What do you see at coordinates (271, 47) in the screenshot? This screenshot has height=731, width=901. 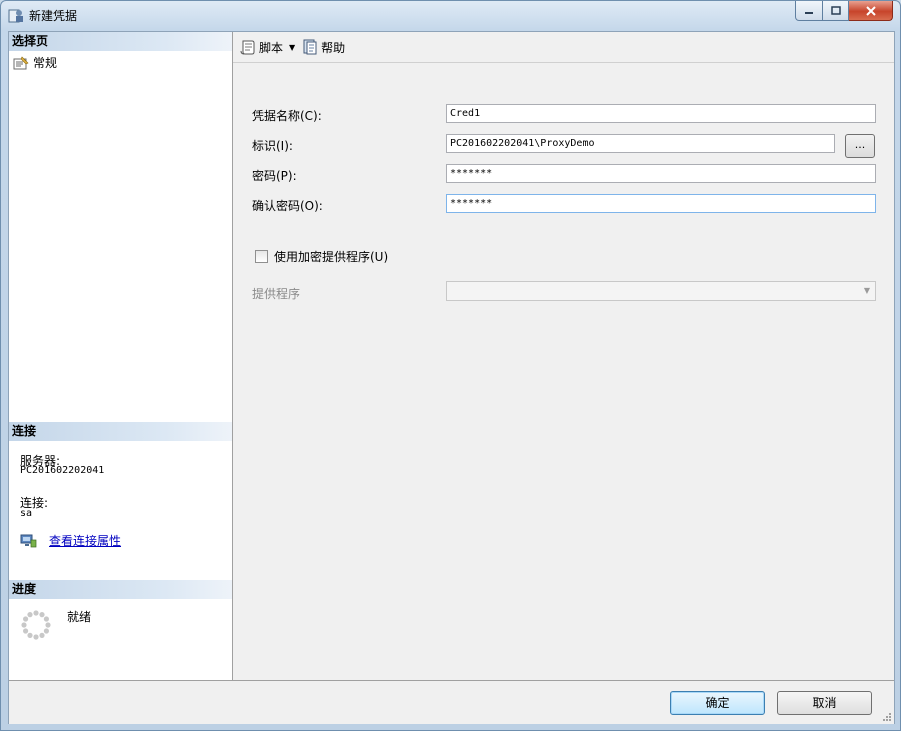 I see `script-label: 脚本` at bounding box center [271, 47].